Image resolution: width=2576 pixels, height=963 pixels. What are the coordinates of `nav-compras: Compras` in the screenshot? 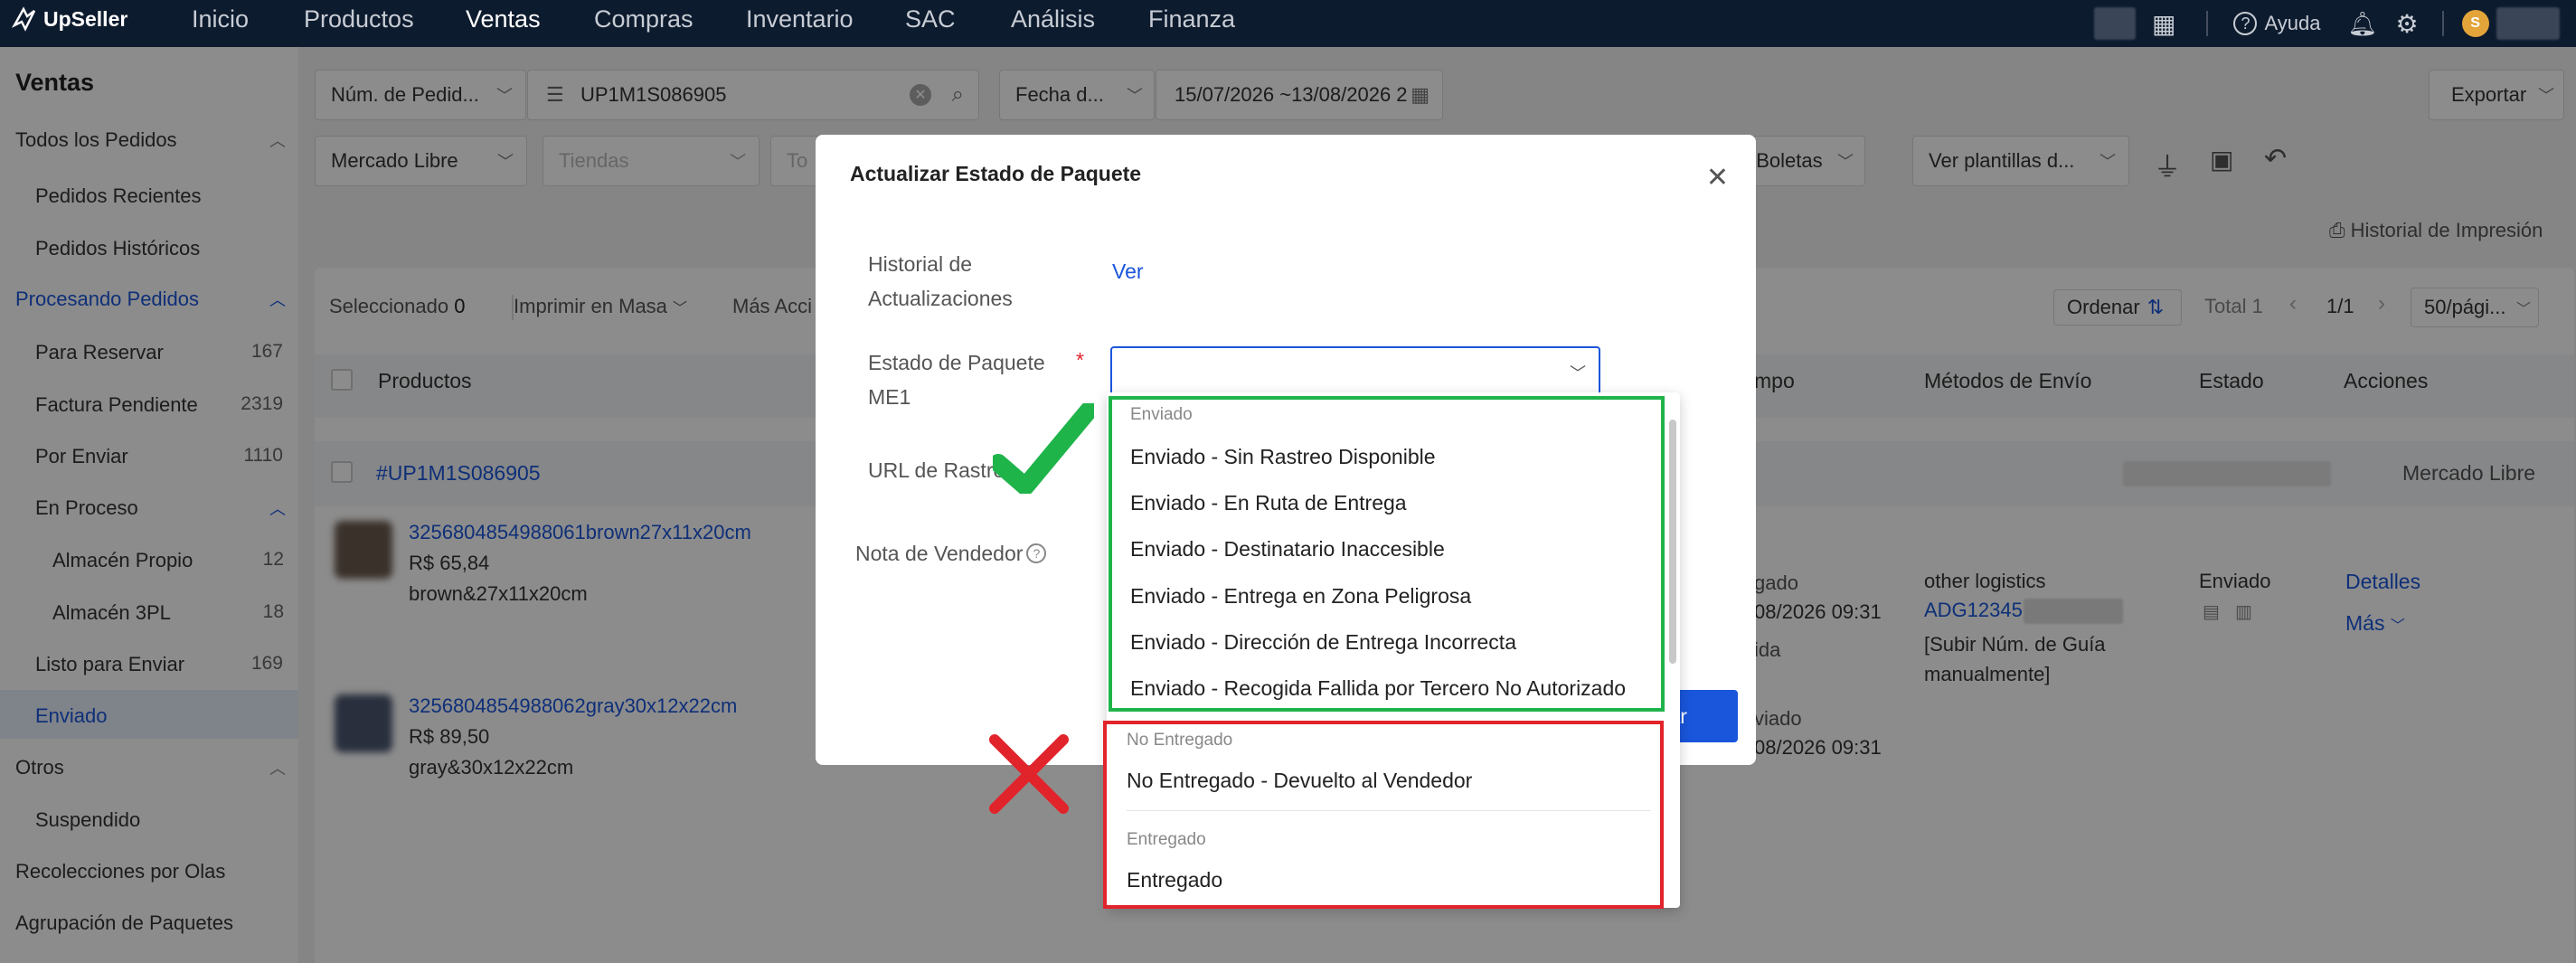 It's located at (644, 19).